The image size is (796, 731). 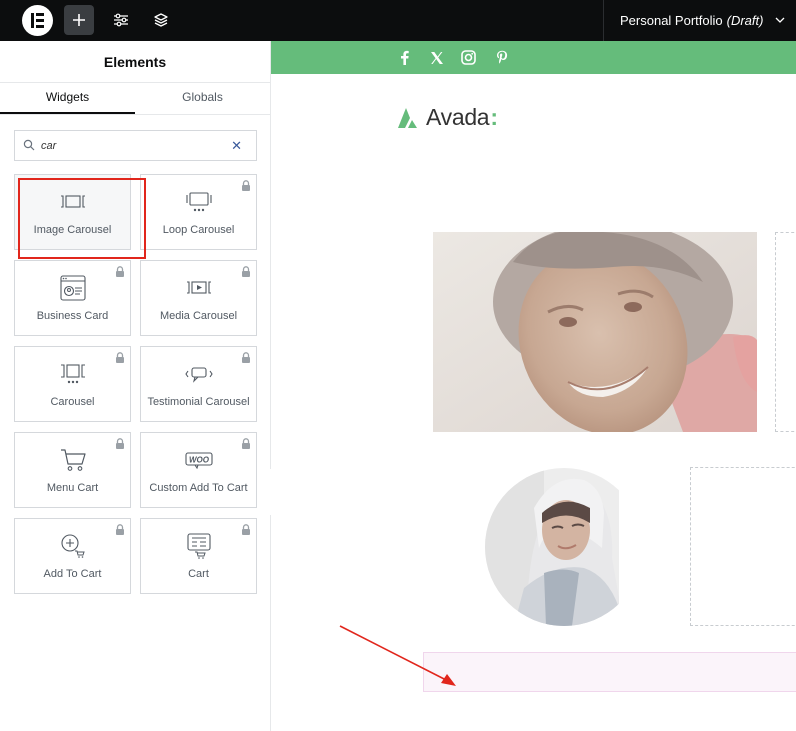 I want to click on widget-label: Business Card, so click(x=72, y=316).